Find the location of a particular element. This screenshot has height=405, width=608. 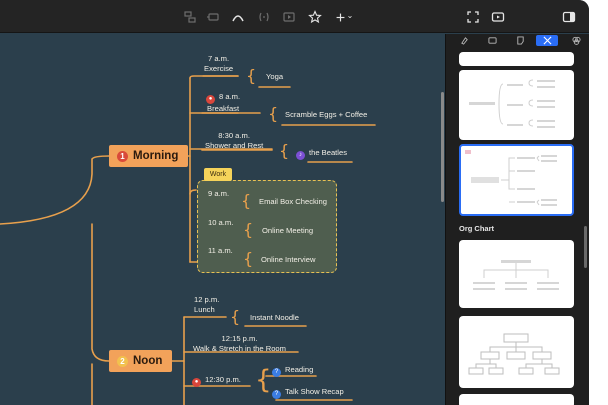

topic-email: Email Box Checking is located at coordinates (293, 202).